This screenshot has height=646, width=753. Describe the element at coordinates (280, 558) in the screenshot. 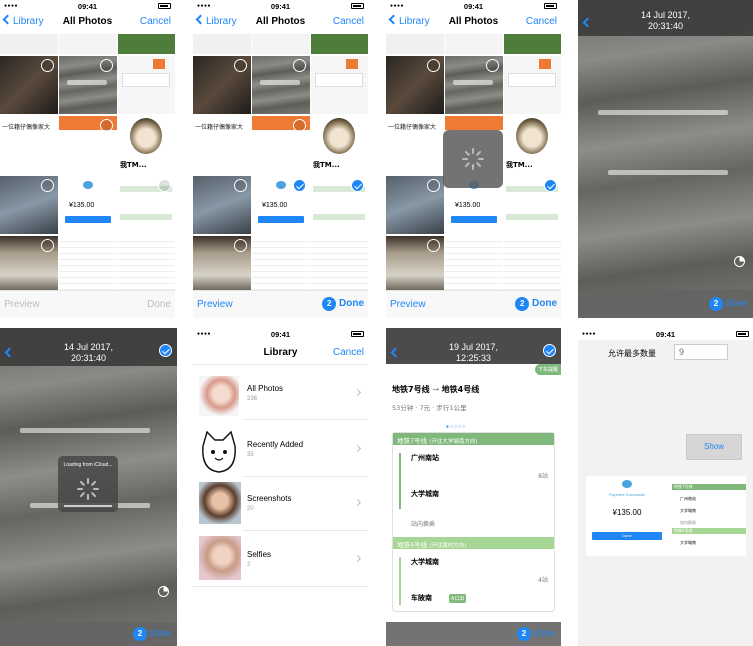

I see `album-row: Selfies 2` at that location.